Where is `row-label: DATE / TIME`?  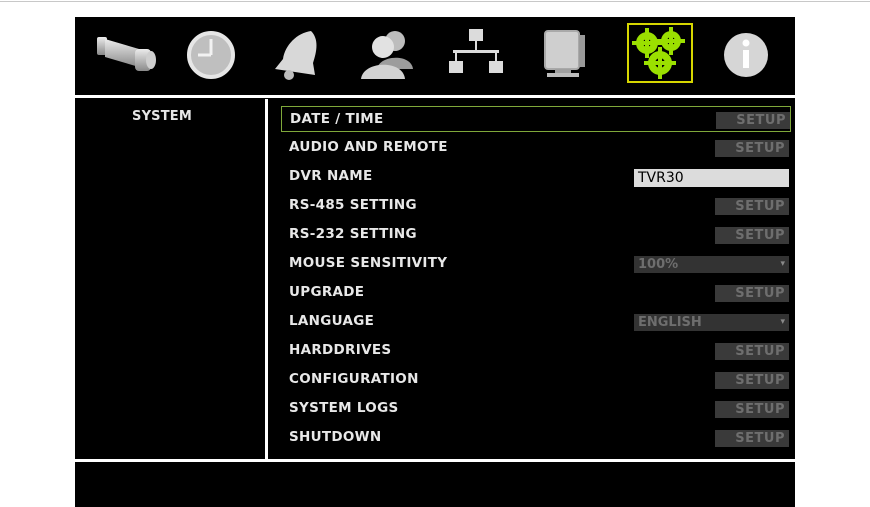
row-label: DATE / TIME is located at coordinates (337, 119).